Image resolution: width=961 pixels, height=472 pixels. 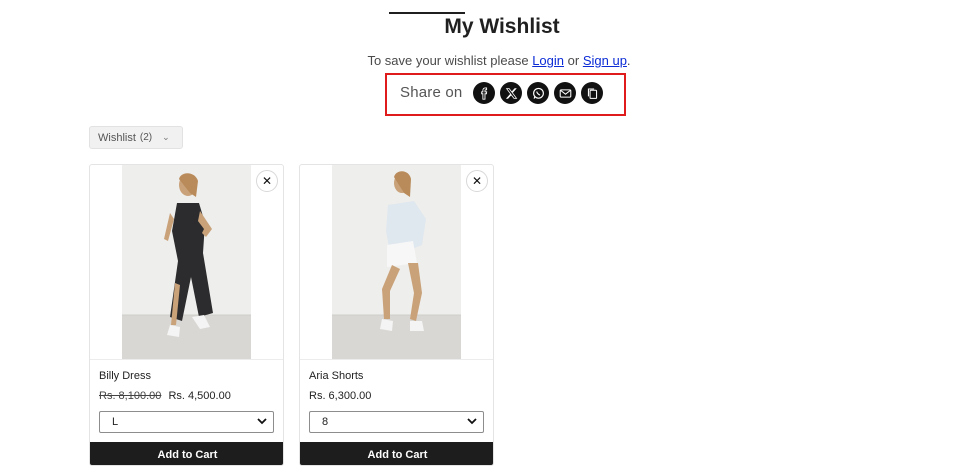 What do you see at coordinates (548, 60) in the screenshot?
I see `login-link: Login` at bounding box center [548, 60].